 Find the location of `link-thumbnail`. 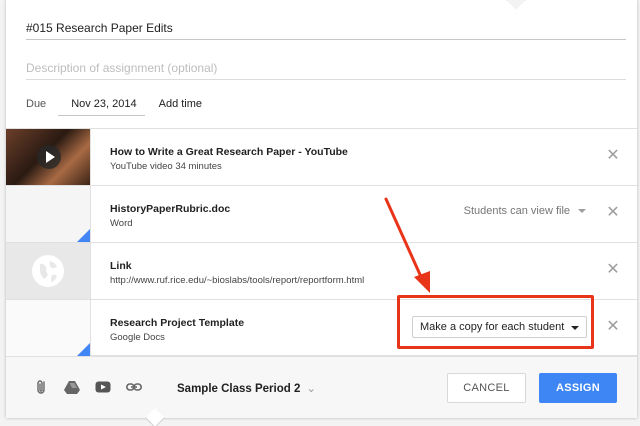

link-thumbnail is located at coordinates (48, 271).